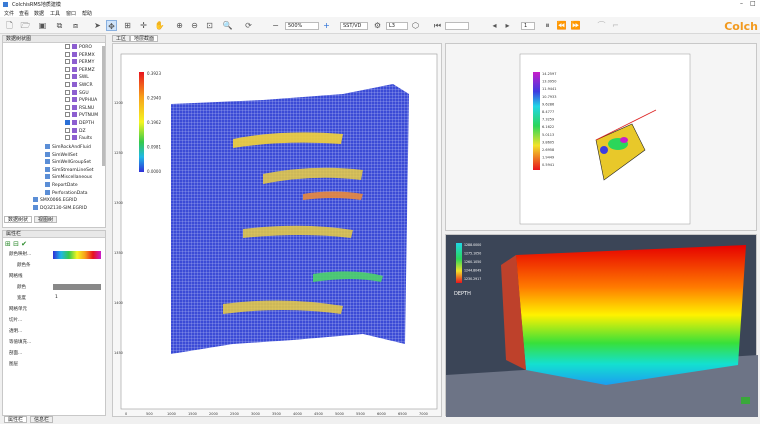 The height and width of the screenshot is (424, 760). What do you see at coordinates (194, 25) in the screenshot?
I see `zoom-out-icon: ⊖` at bounding box center [194, 25].